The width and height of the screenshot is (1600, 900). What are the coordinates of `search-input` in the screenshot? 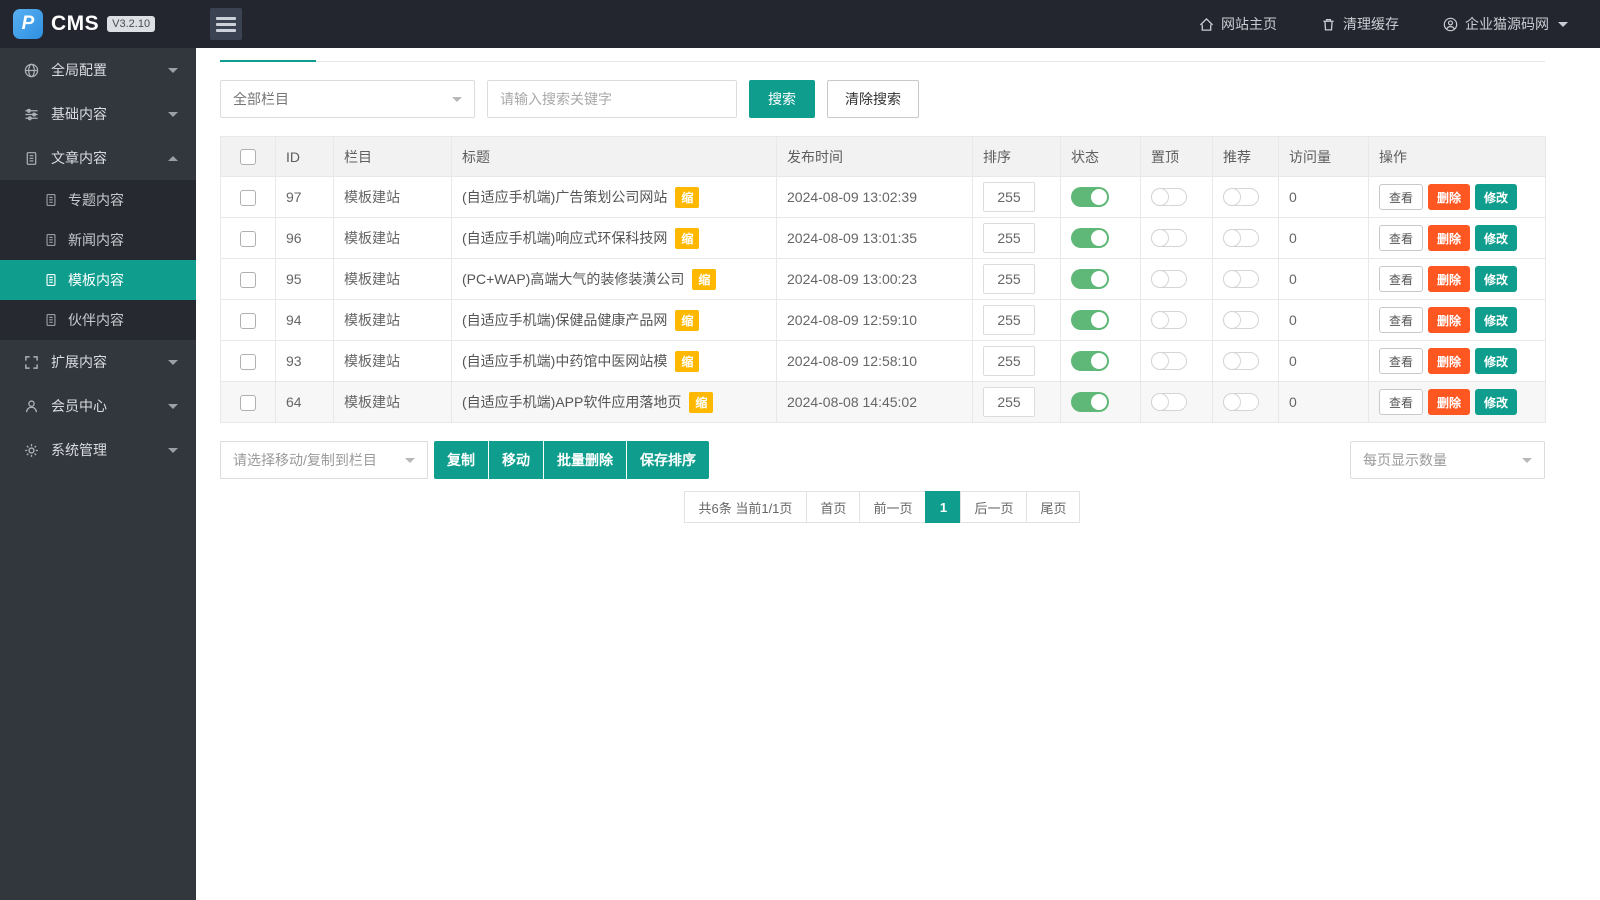 It's located at (612, 99).